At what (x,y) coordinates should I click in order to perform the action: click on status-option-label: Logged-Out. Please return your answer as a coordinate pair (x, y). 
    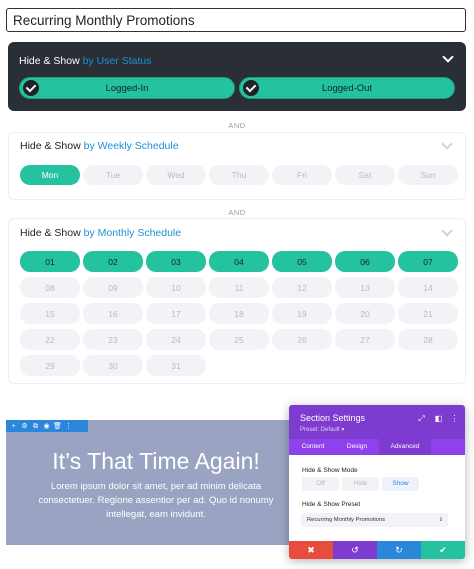
    Looking at the image, I should click on (347, 88).